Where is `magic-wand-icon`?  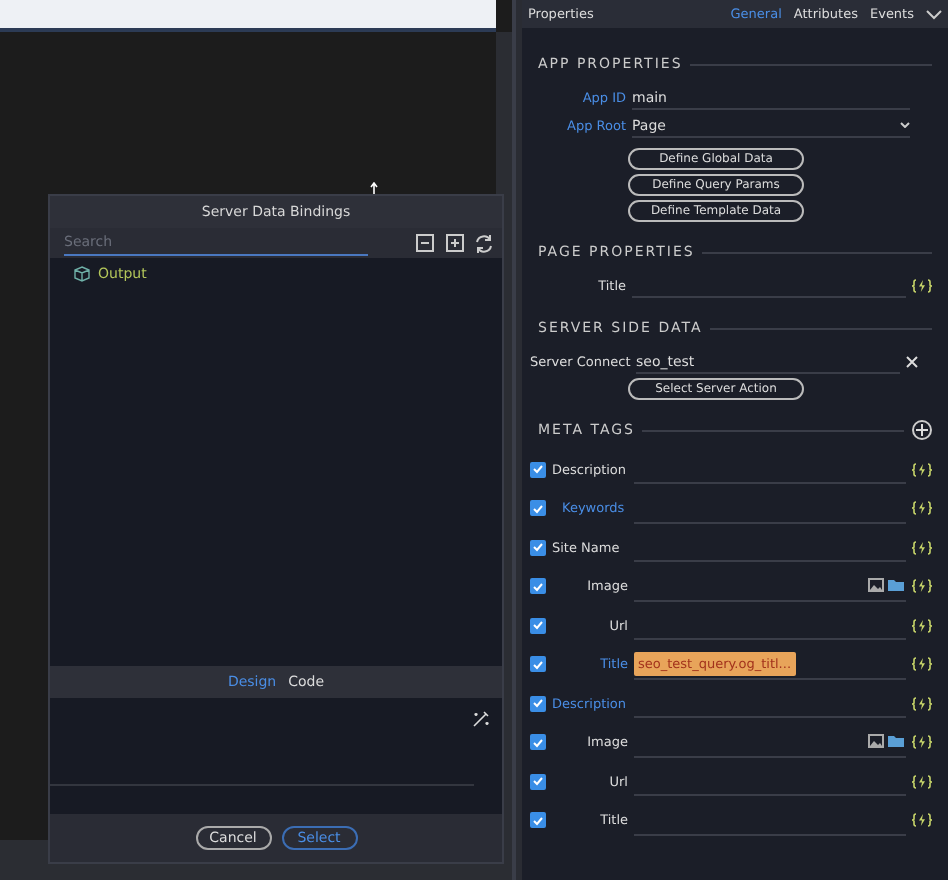
magic-wand-icon is located at coordinates (481, 719).